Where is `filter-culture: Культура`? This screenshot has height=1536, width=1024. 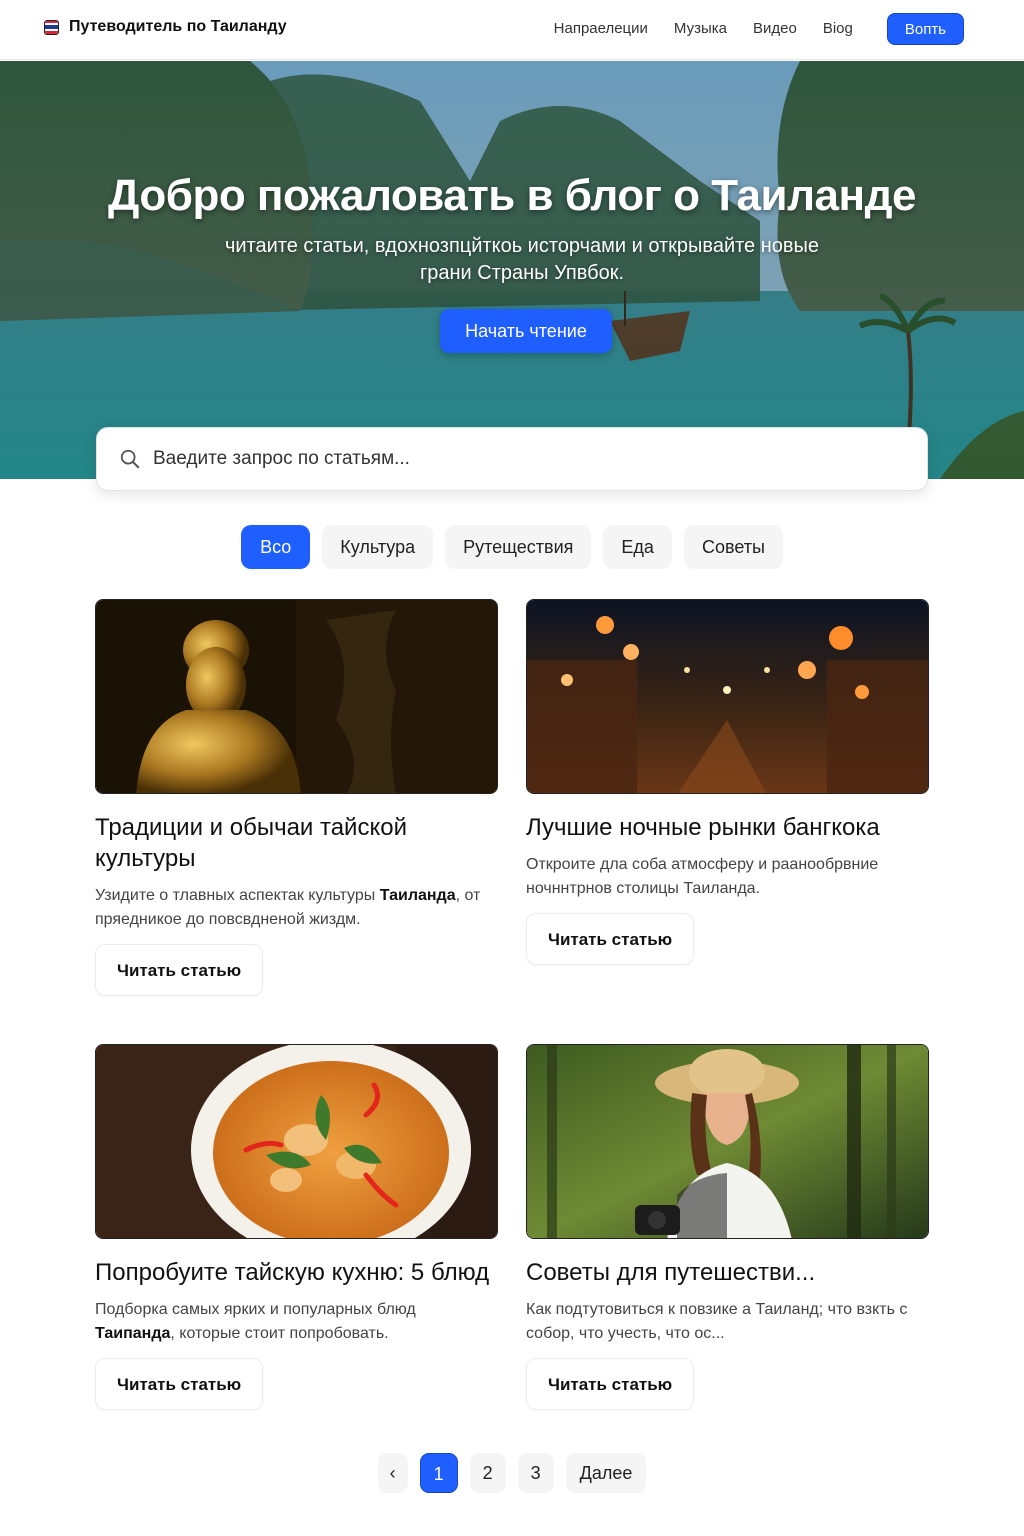
filter-culture: Культура is located at coordinates (378, 547).